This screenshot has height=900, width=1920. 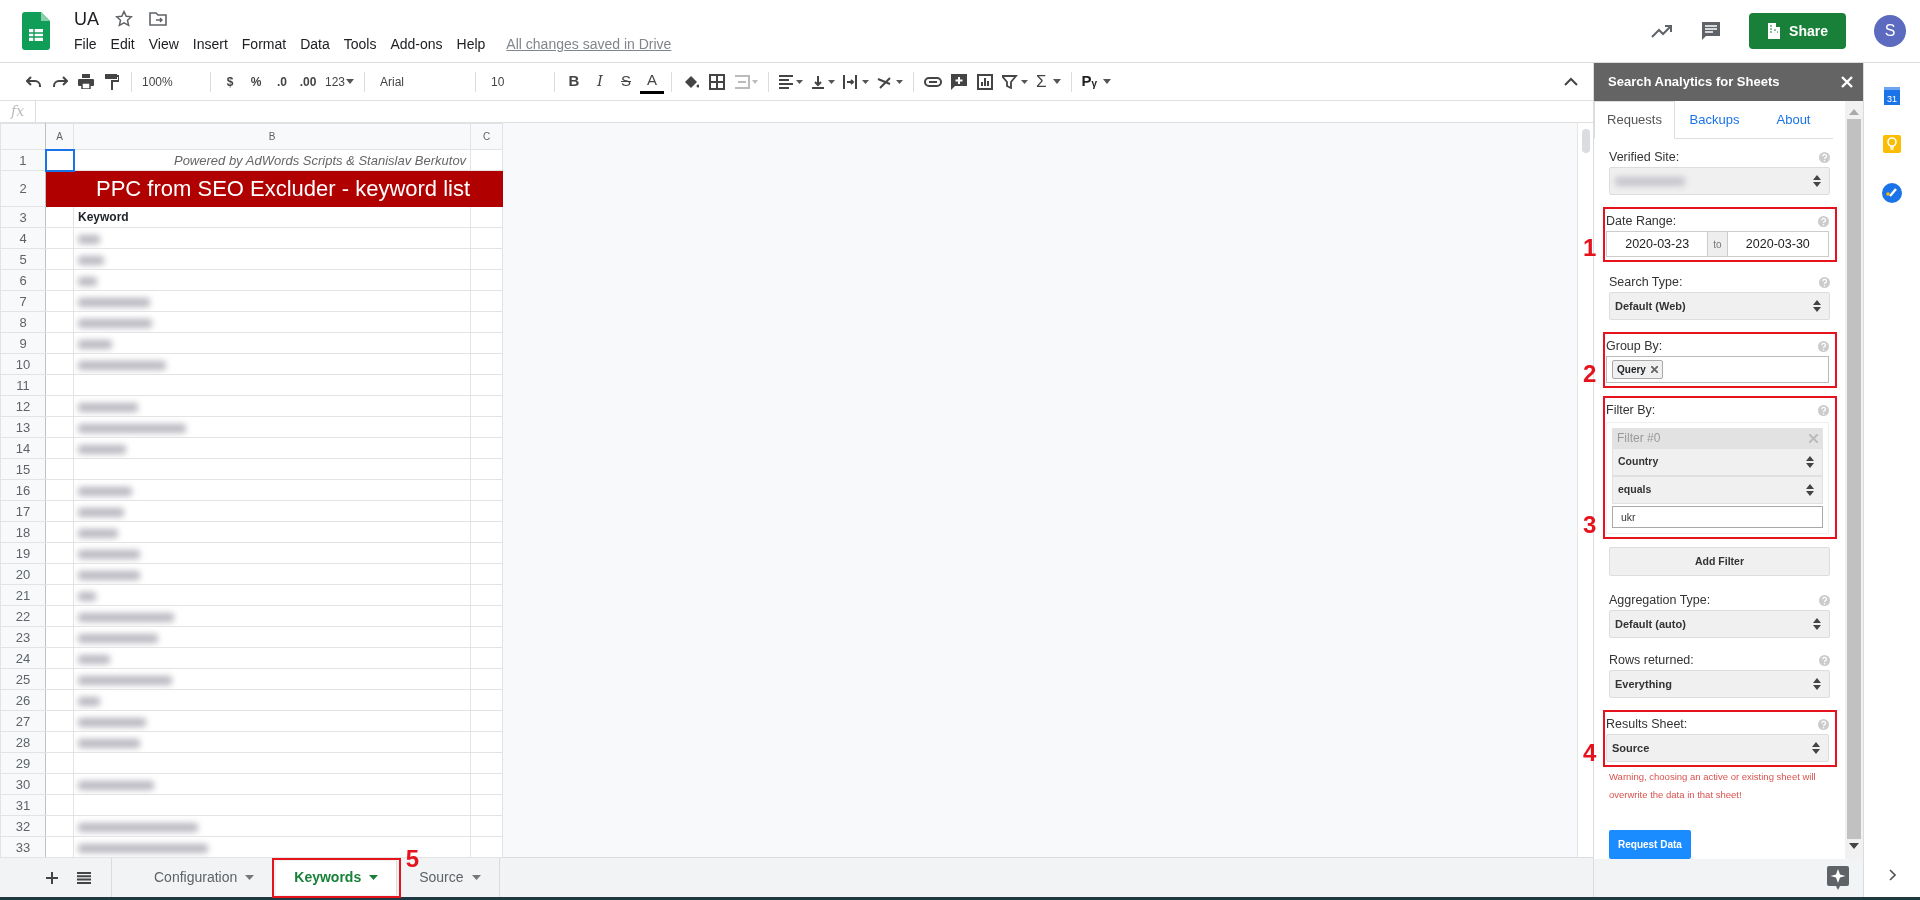 What do you see at coordinates (23, 427) in the screenshot?
I see `row-header: 13` at bounding box center [23, 427].